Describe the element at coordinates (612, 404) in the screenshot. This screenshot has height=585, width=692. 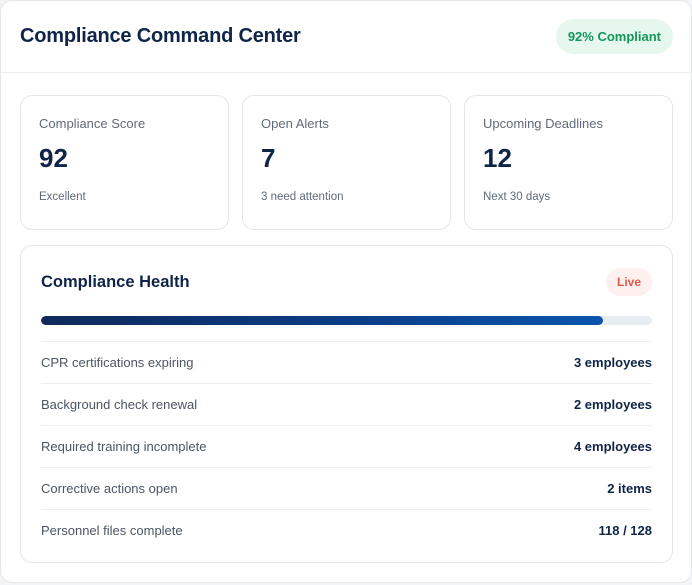
I see `list-item-value: 2 employees` at that location.